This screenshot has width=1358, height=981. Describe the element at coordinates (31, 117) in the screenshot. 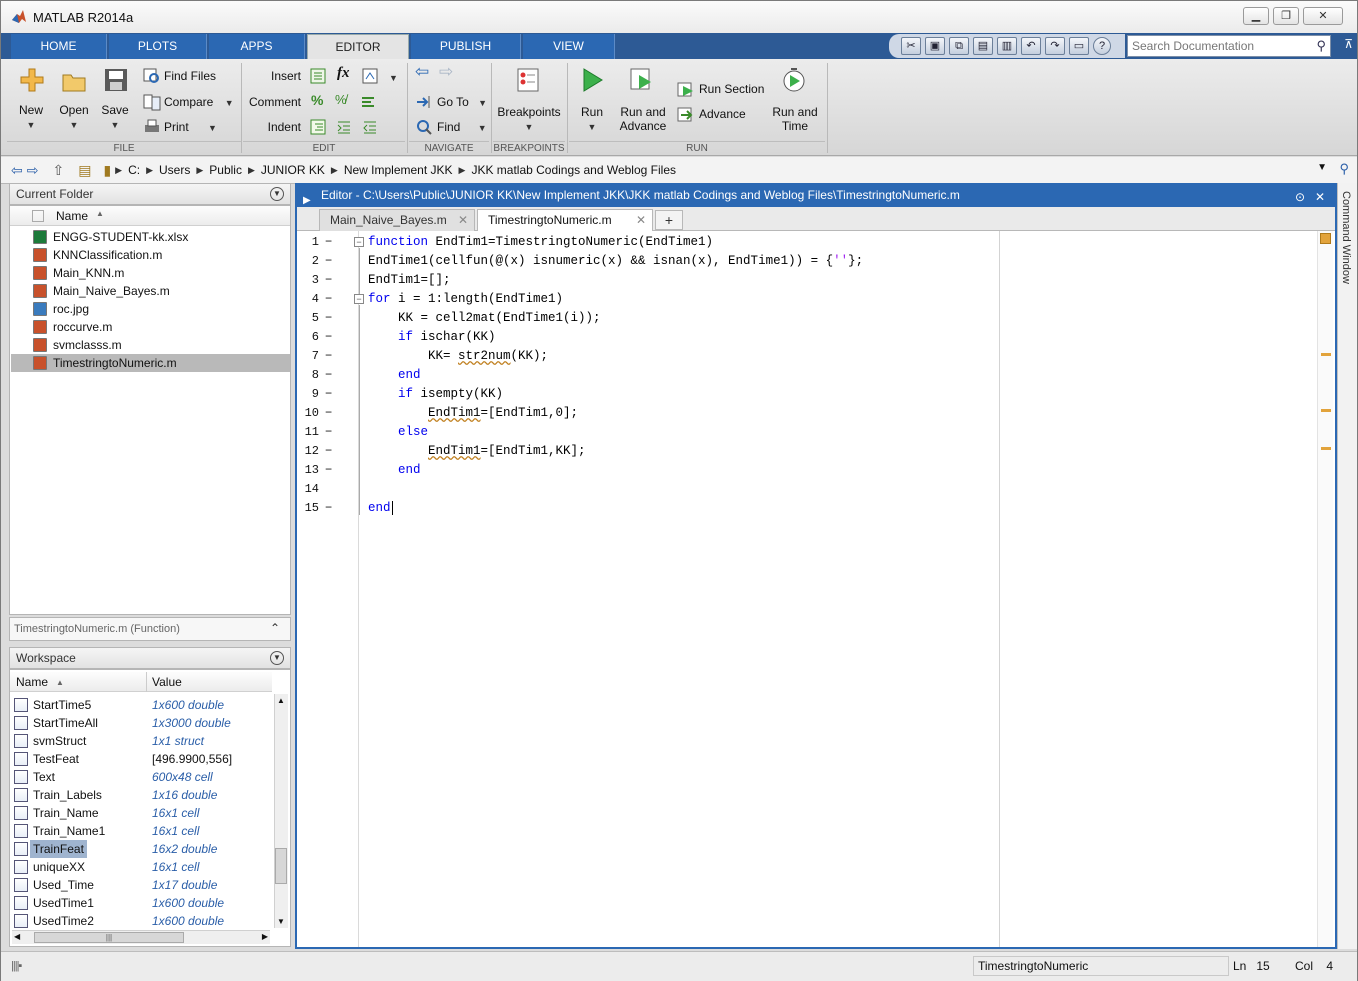

I see `new-button: New ▼` at that location.